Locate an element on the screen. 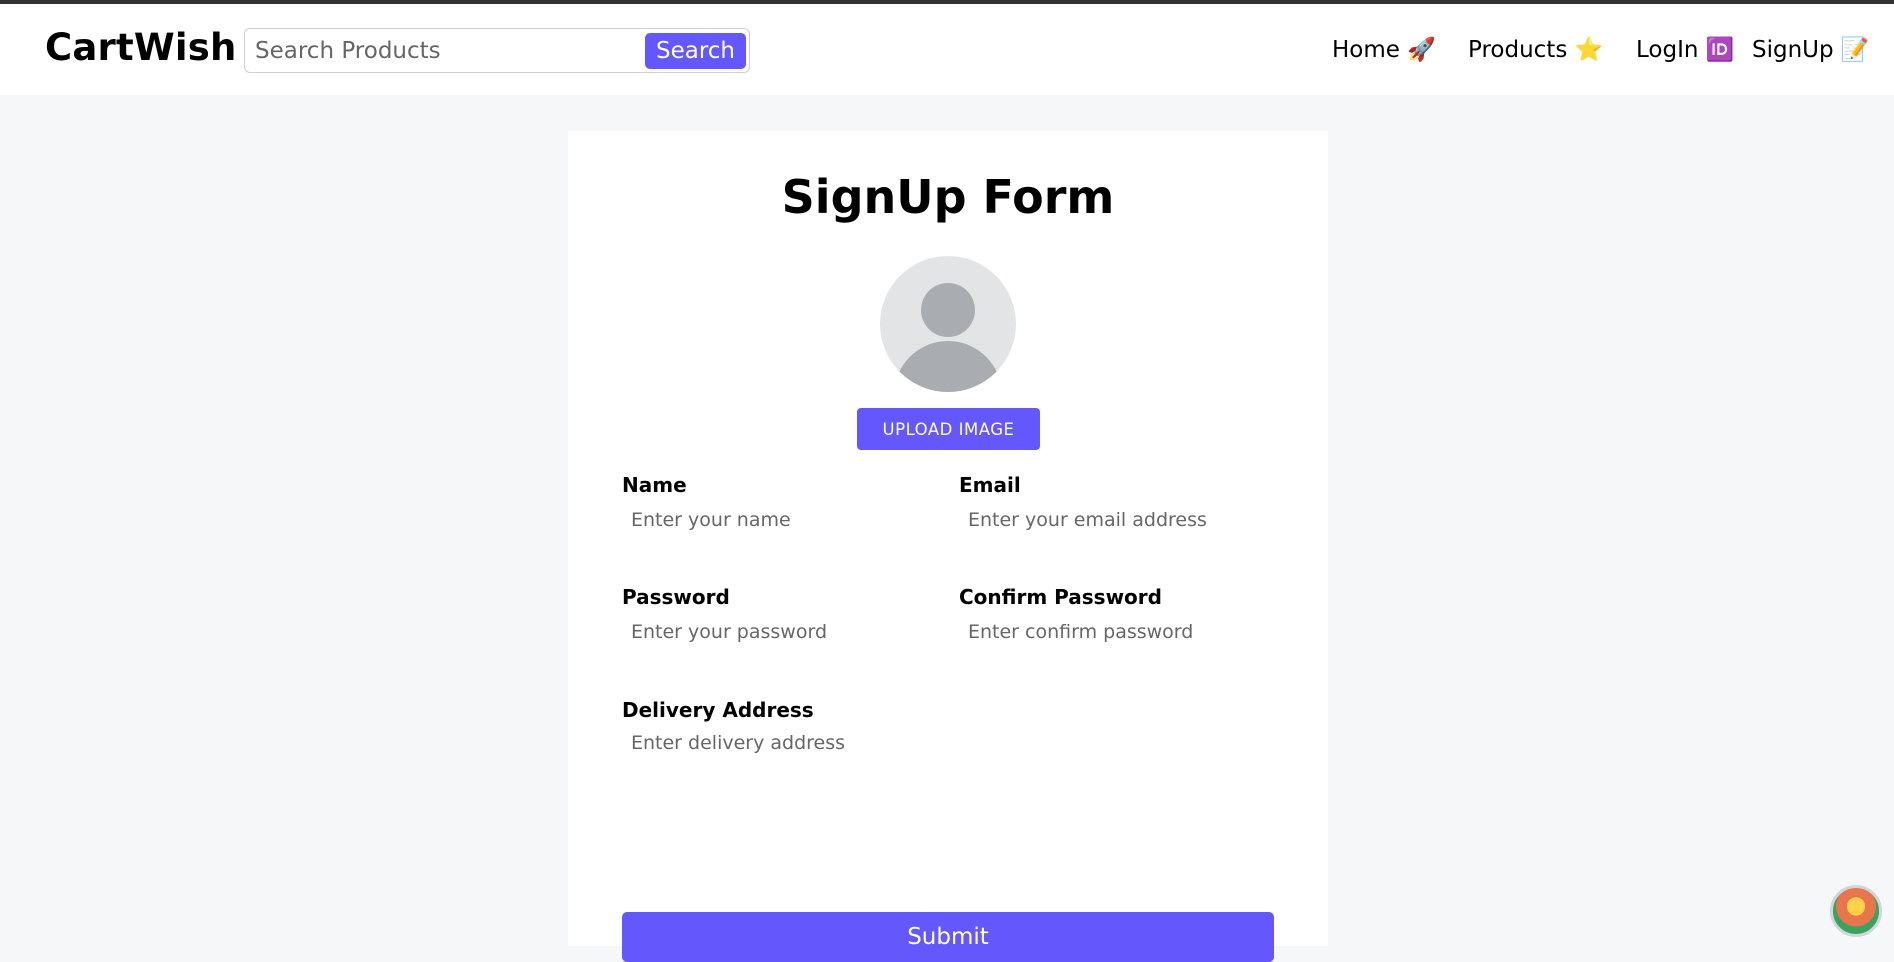 This screenshot has width=1894, height=962. search-form: Search is located at coordinates (497, 50).